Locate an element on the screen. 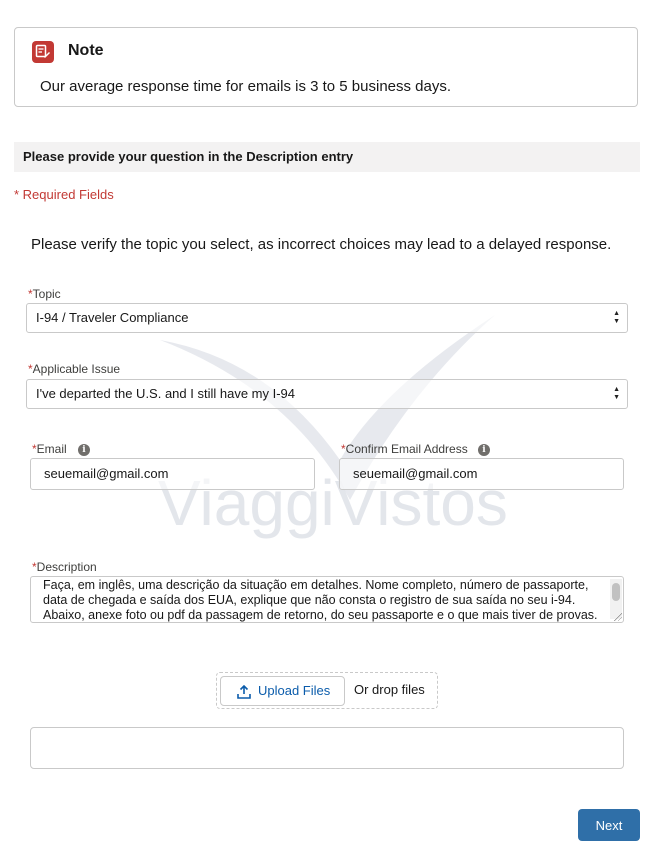 The image size is (653, 852). topic-select: I-94 / Traveler Compliance ▲ ▼ is located at coordinates (327, 318).